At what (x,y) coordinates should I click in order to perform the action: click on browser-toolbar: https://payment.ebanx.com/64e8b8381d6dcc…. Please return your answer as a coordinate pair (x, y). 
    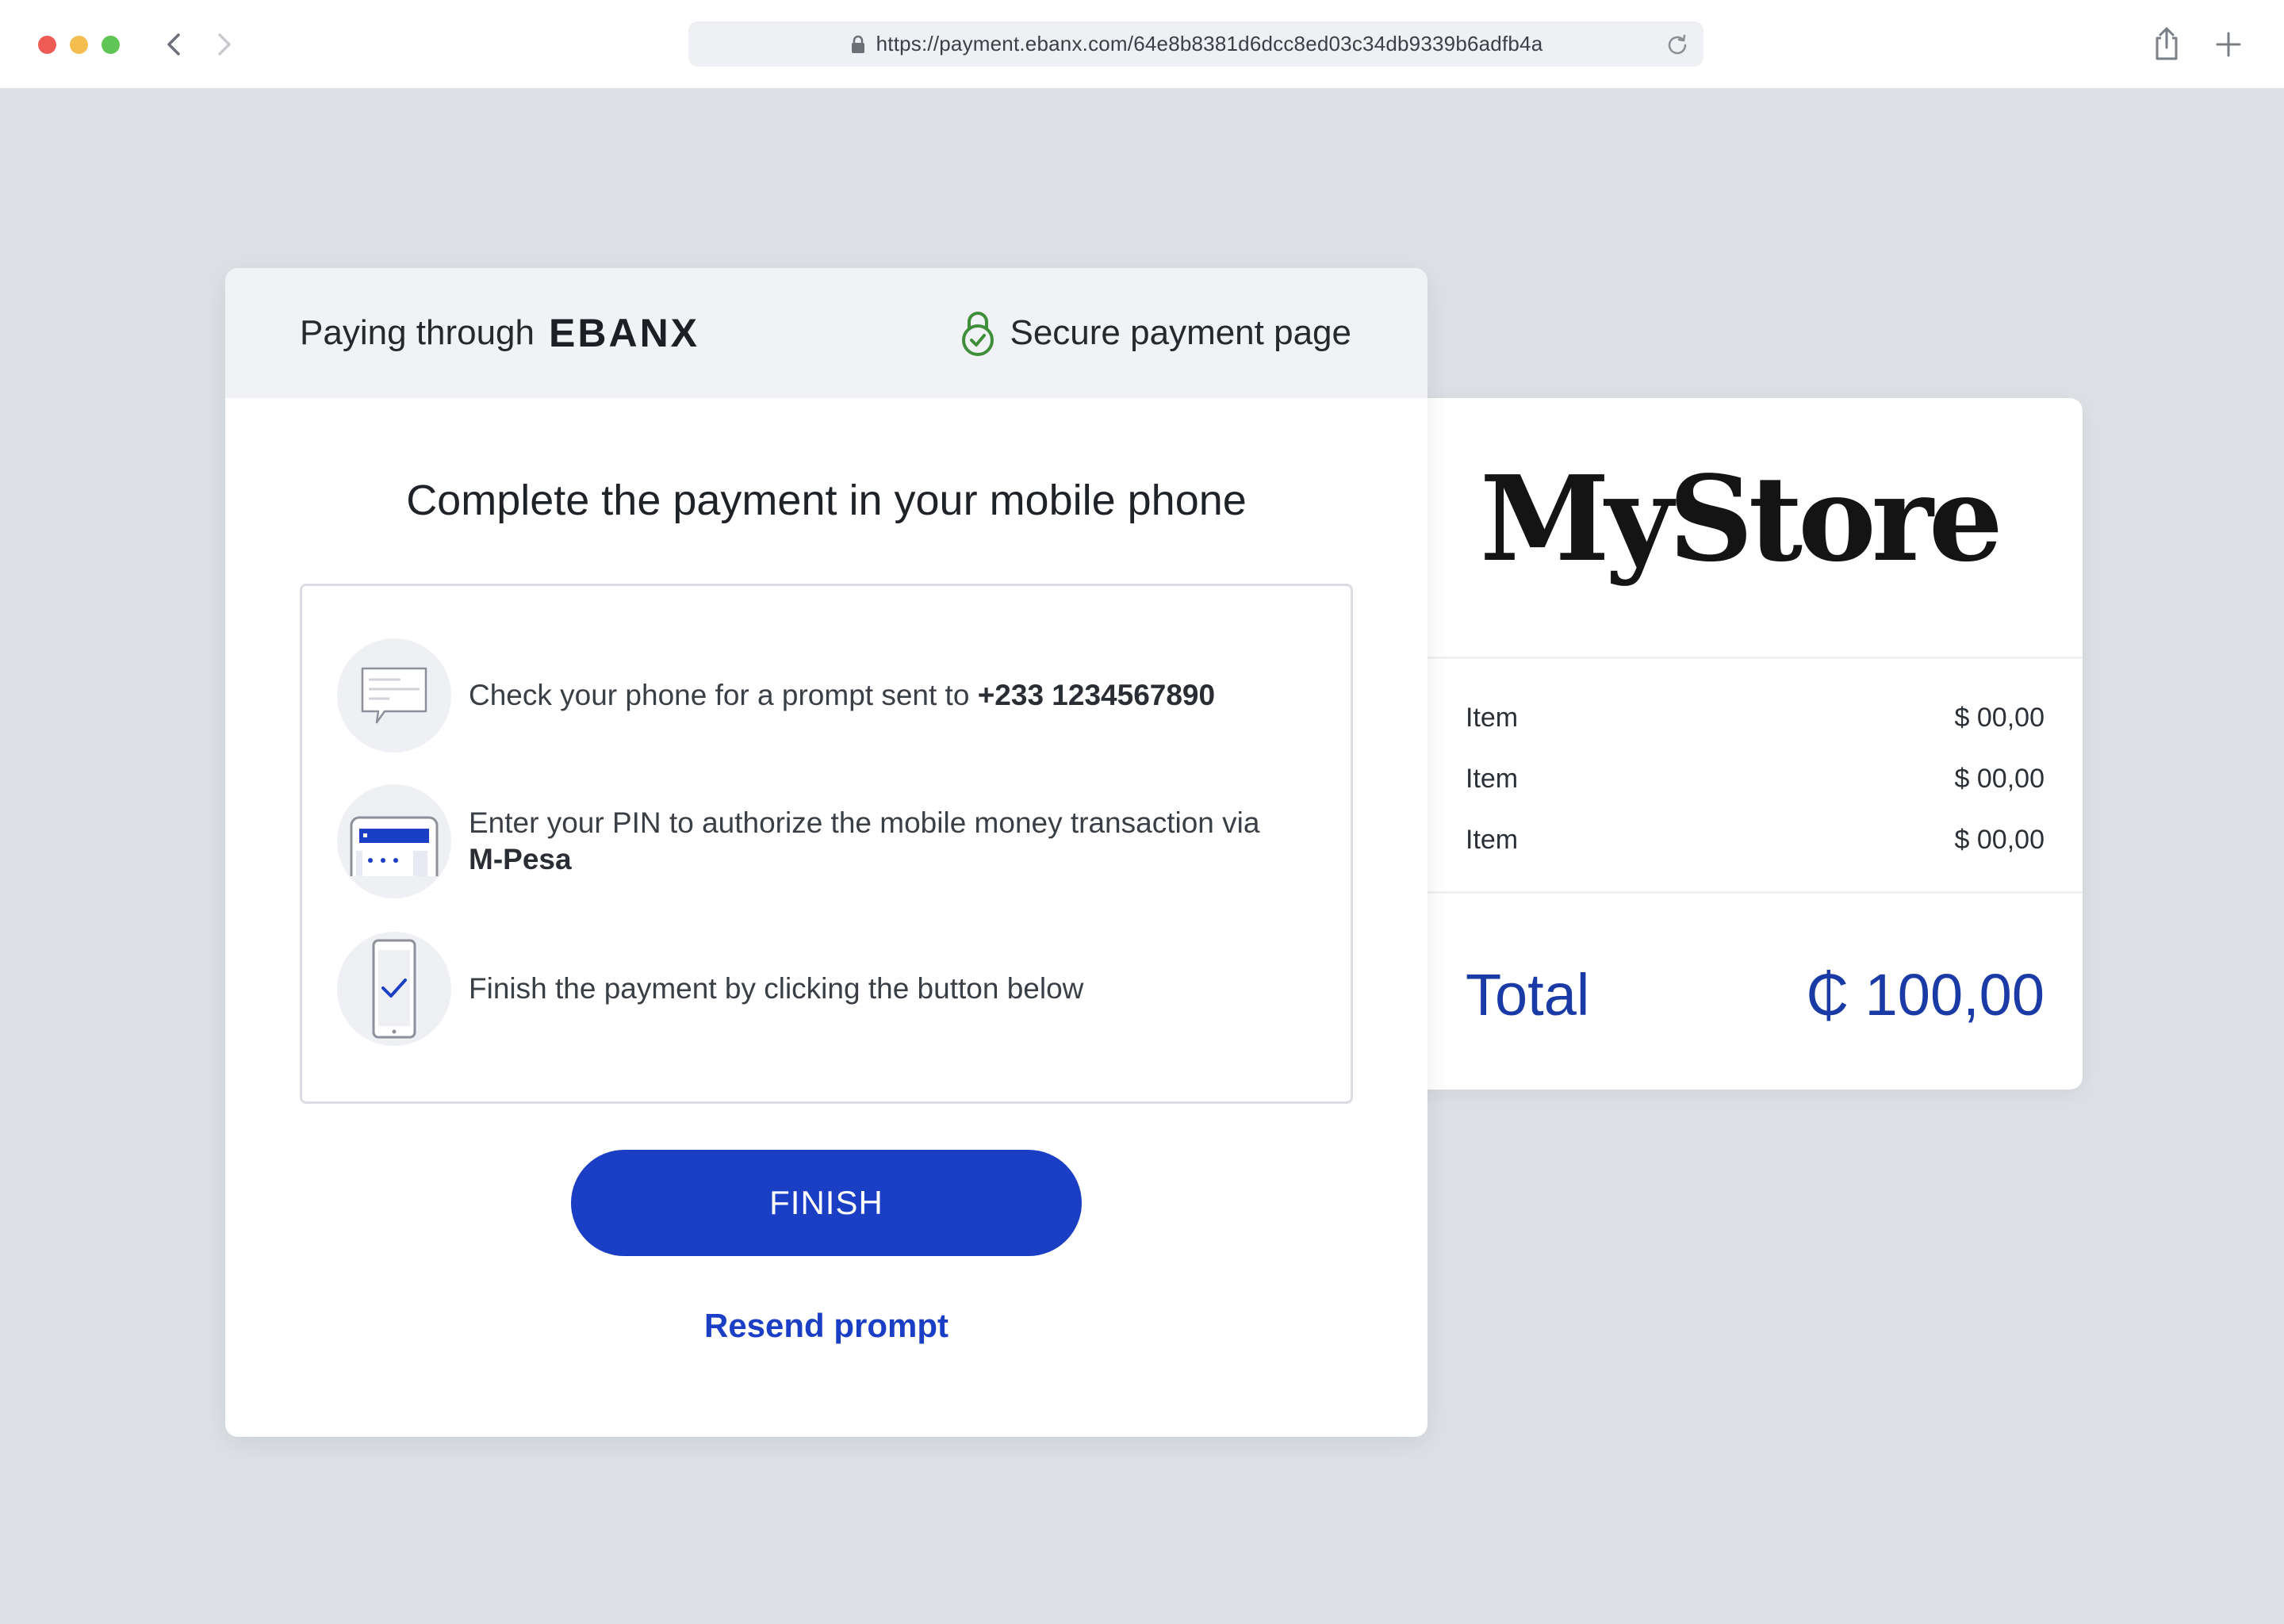
    Looking at the image, I should click on (1142, 44).